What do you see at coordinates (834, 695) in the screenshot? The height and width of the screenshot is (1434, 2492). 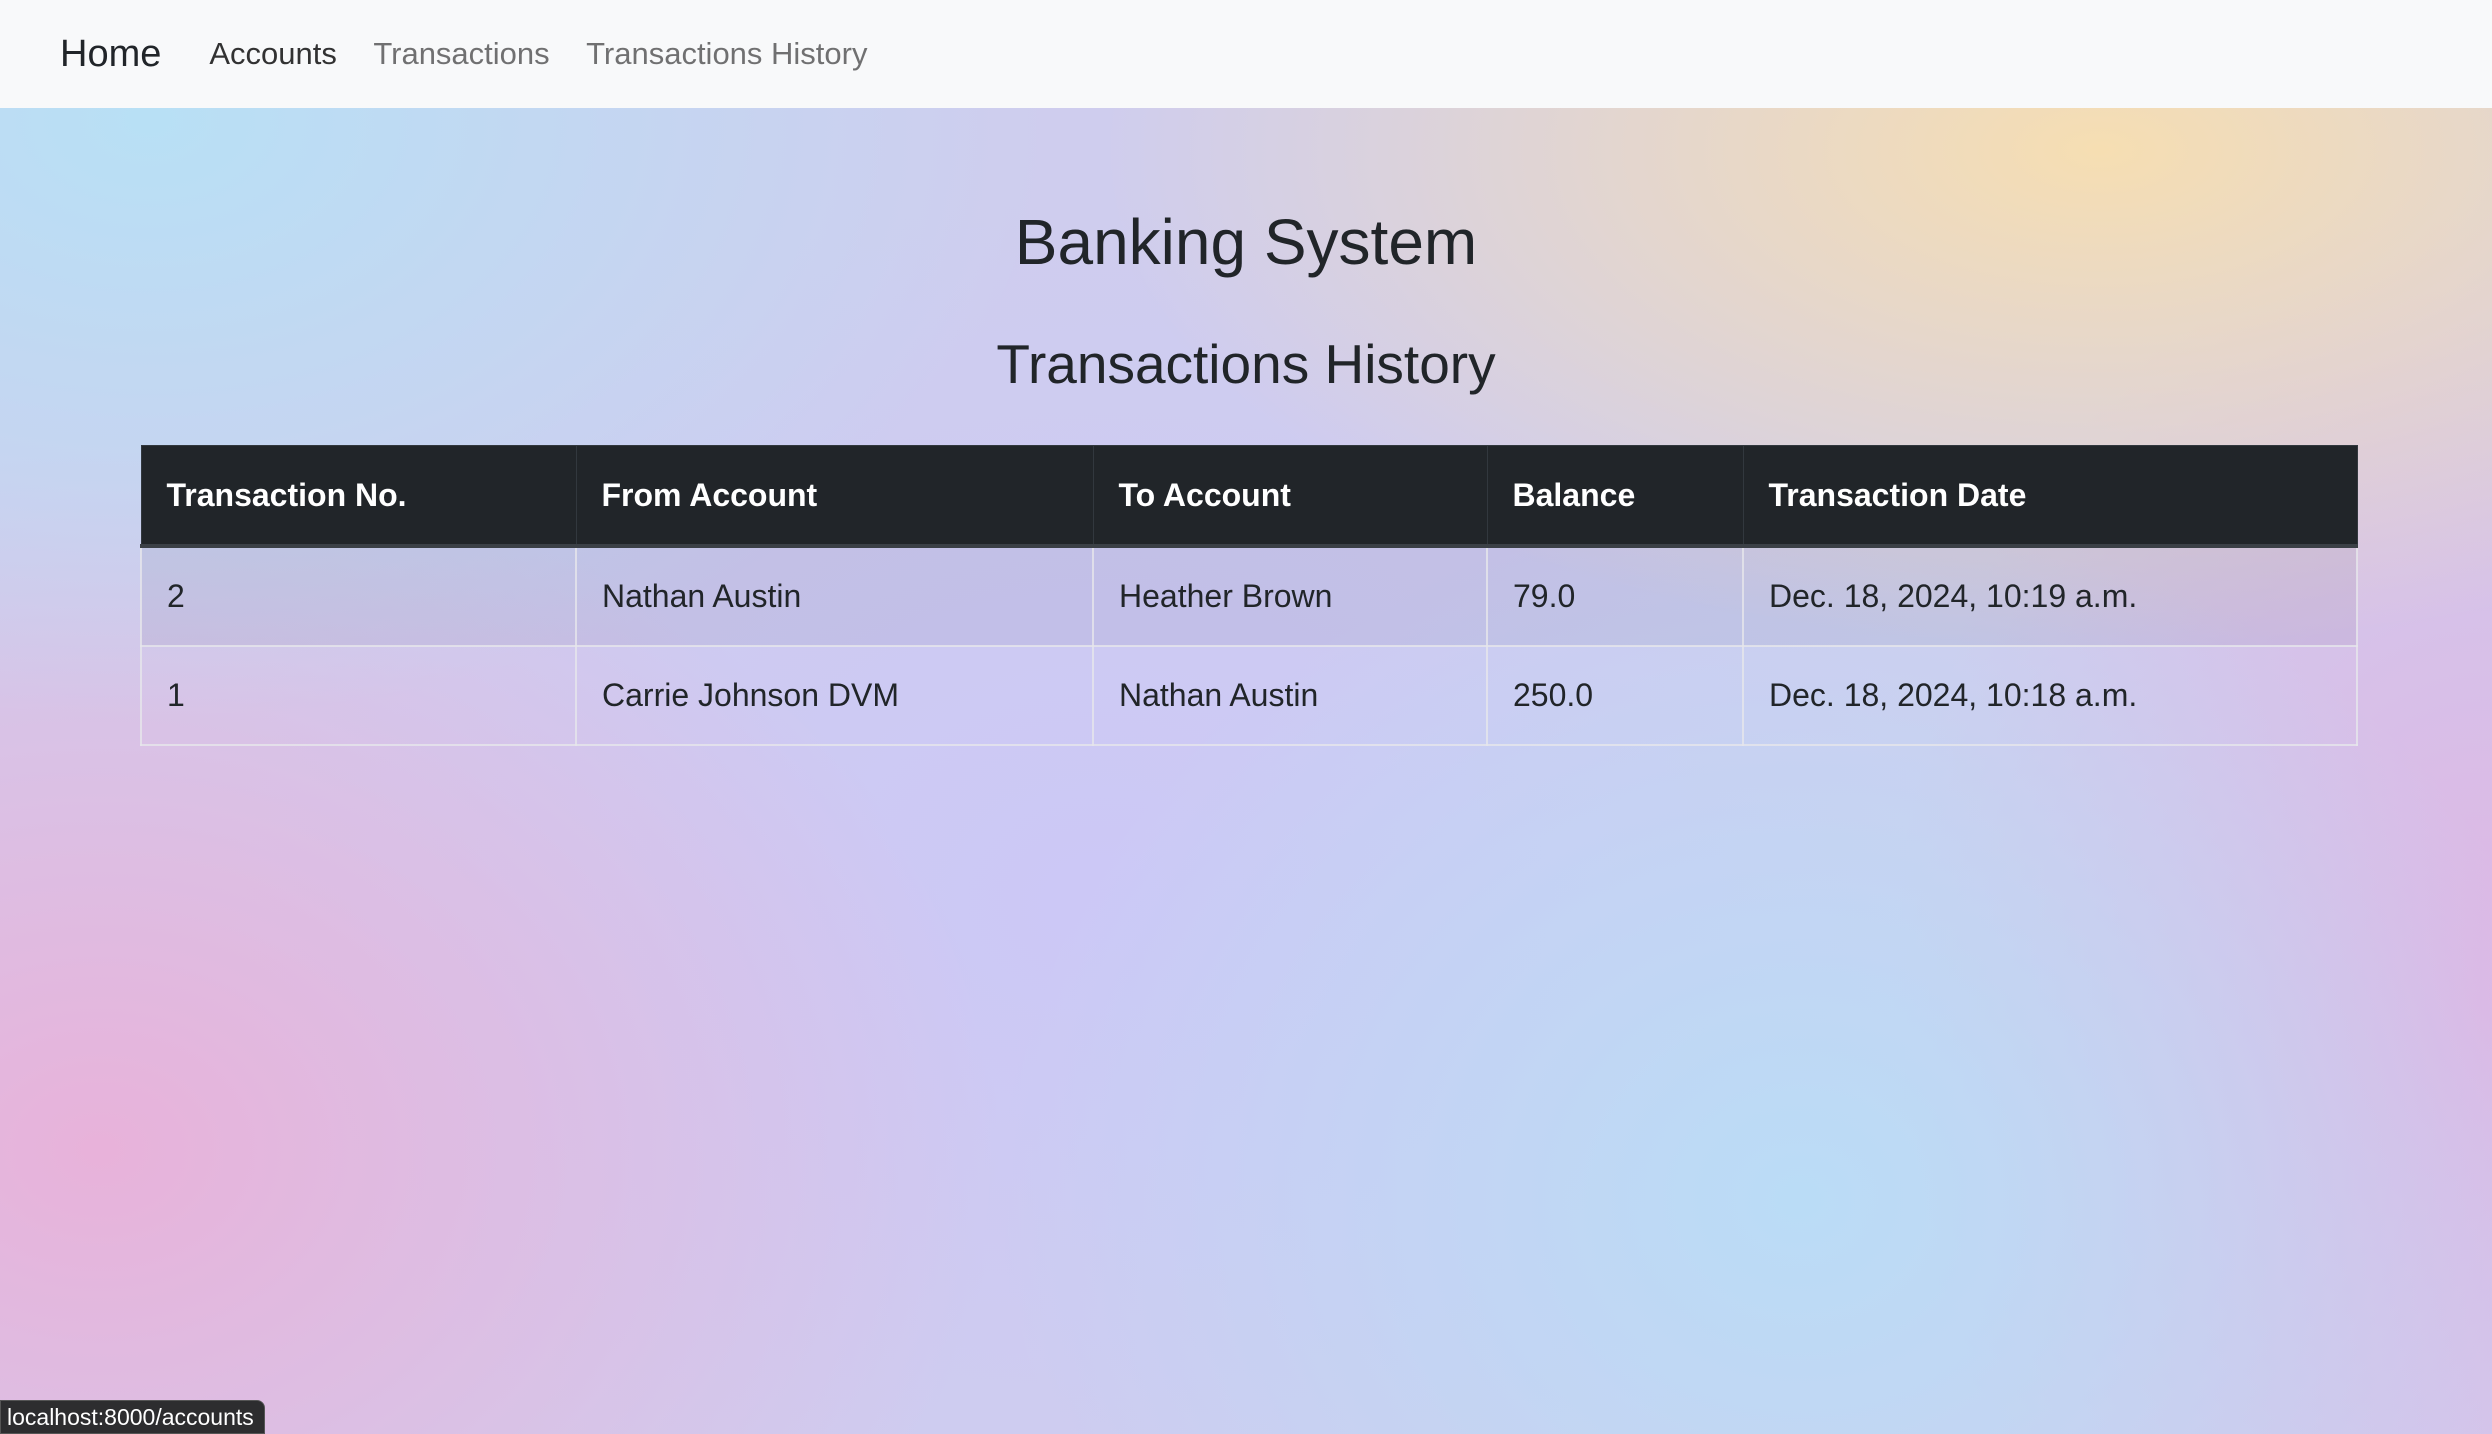 I see `cell-from-account: Carrie Johnson DVM` at bounding box center [834, 695].